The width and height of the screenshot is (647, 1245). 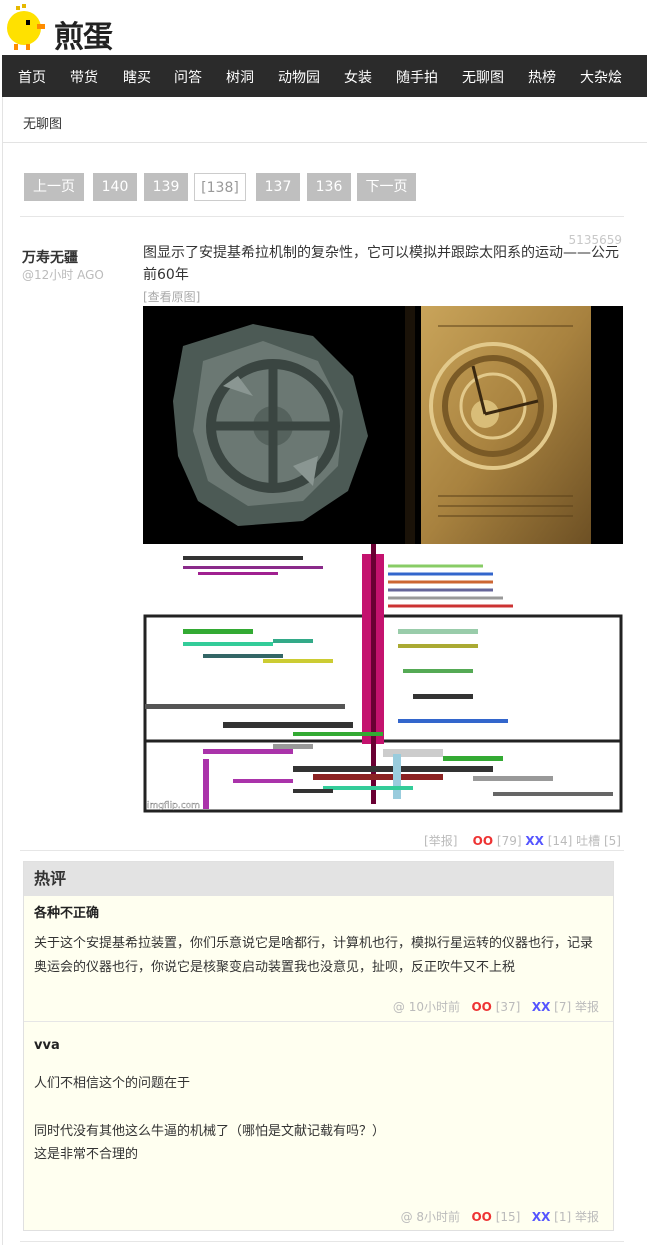 What do you see at coordinates (324, 120) in the screenshot?
I see `breadcrumb: 无聊图` at bounding box center [324, 120].